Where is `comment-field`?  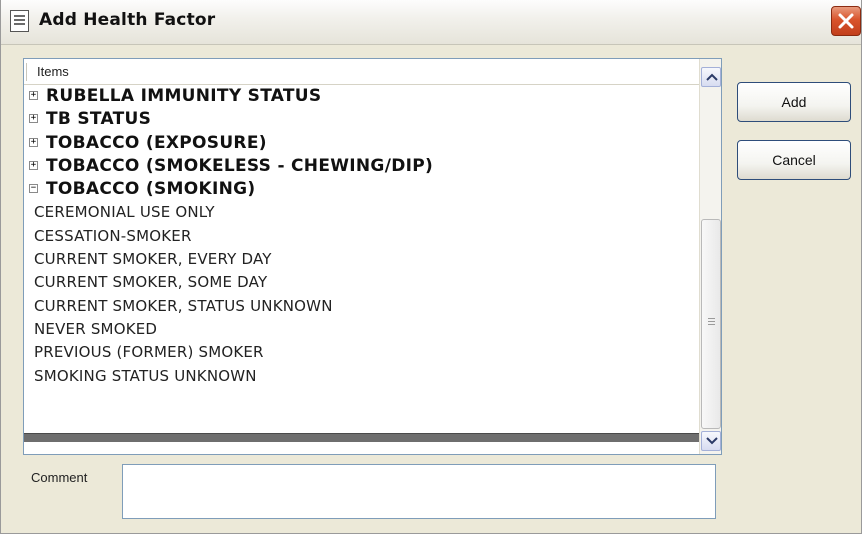 comment-field is located at coordinates (419, 491).